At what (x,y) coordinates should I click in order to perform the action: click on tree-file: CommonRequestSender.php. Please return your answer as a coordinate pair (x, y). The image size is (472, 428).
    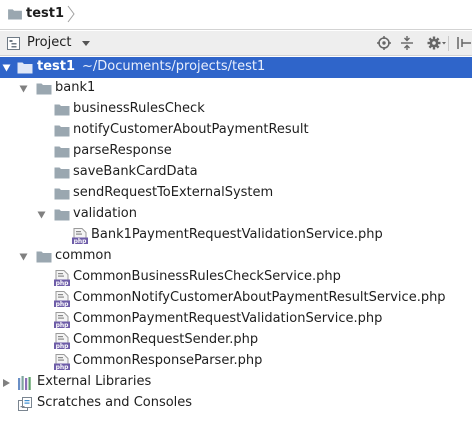
    Looking at the image, I should click on (236, 340).